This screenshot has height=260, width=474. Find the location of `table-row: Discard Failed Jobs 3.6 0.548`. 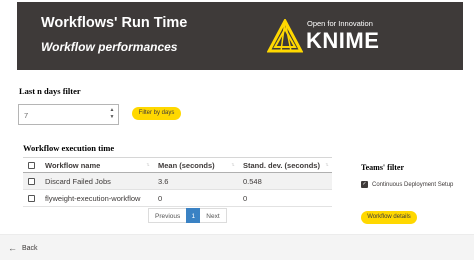

table-row: Discard Failed Jobs 3.6 0.548 is located at coordinates (177, 181).